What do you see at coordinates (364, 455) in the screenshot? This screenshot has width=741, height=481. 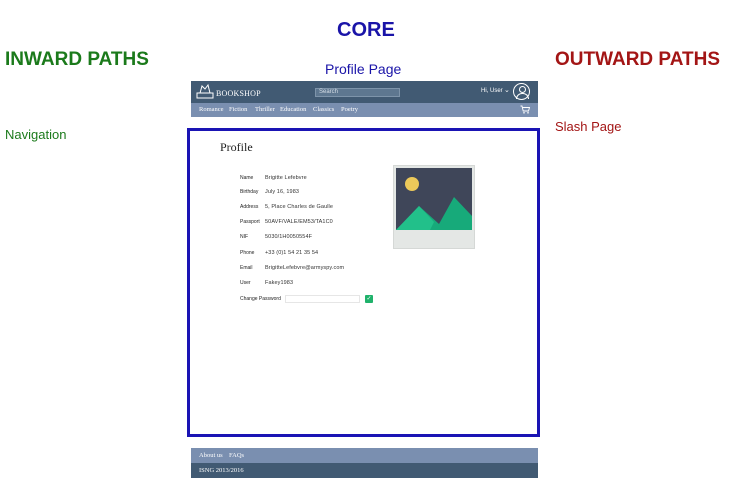 I see `app-footer-links: About us FAQs` at bounding box center [364, 455].